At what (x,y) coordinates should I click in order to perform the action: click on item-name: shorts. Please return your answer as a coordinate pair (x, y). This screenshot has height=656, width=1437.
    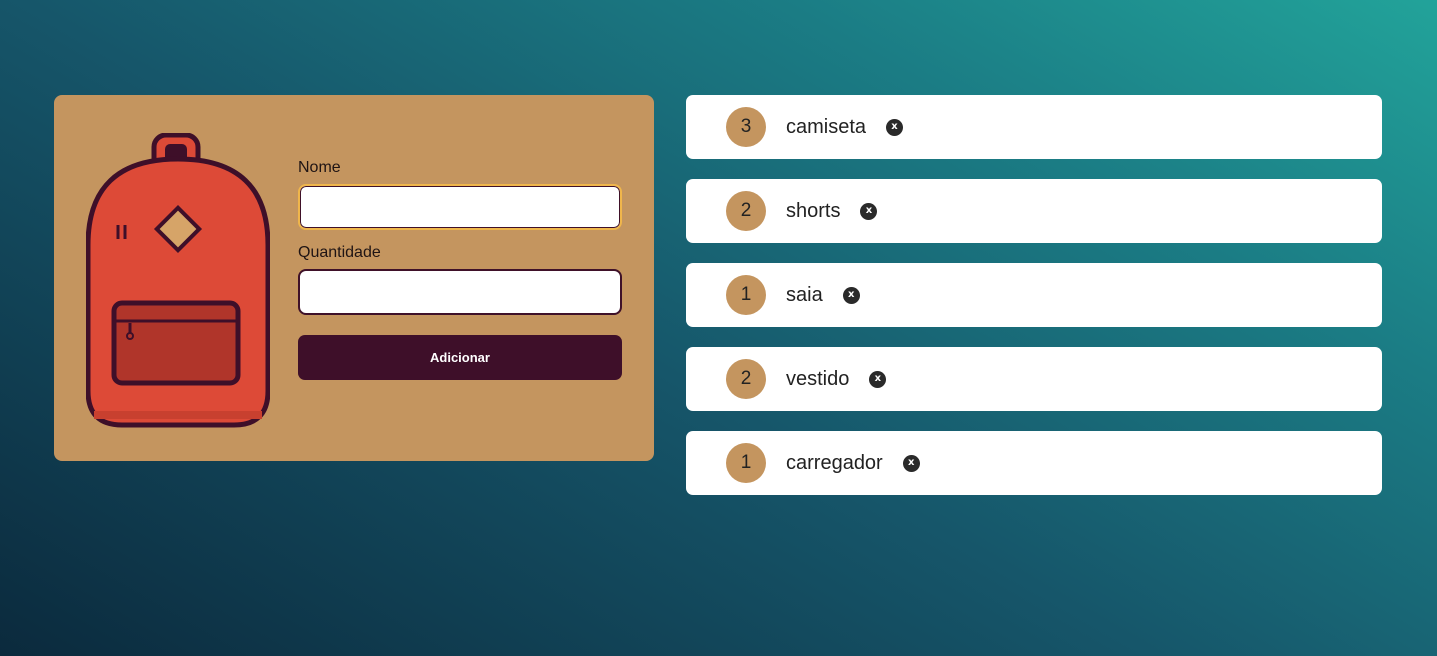
    Looking at the image, I should click on (813, 210).